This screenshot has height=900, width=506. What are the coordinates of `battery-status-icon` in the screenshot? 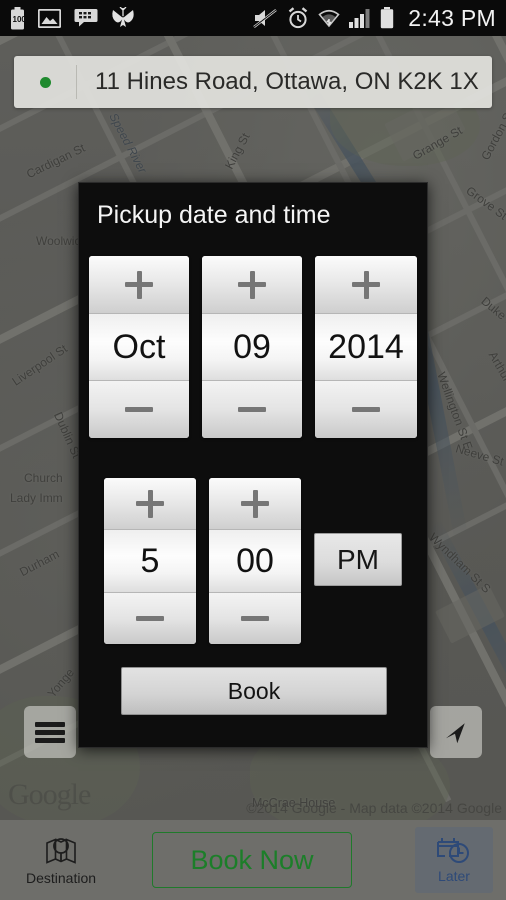 It's located at (387, 18).